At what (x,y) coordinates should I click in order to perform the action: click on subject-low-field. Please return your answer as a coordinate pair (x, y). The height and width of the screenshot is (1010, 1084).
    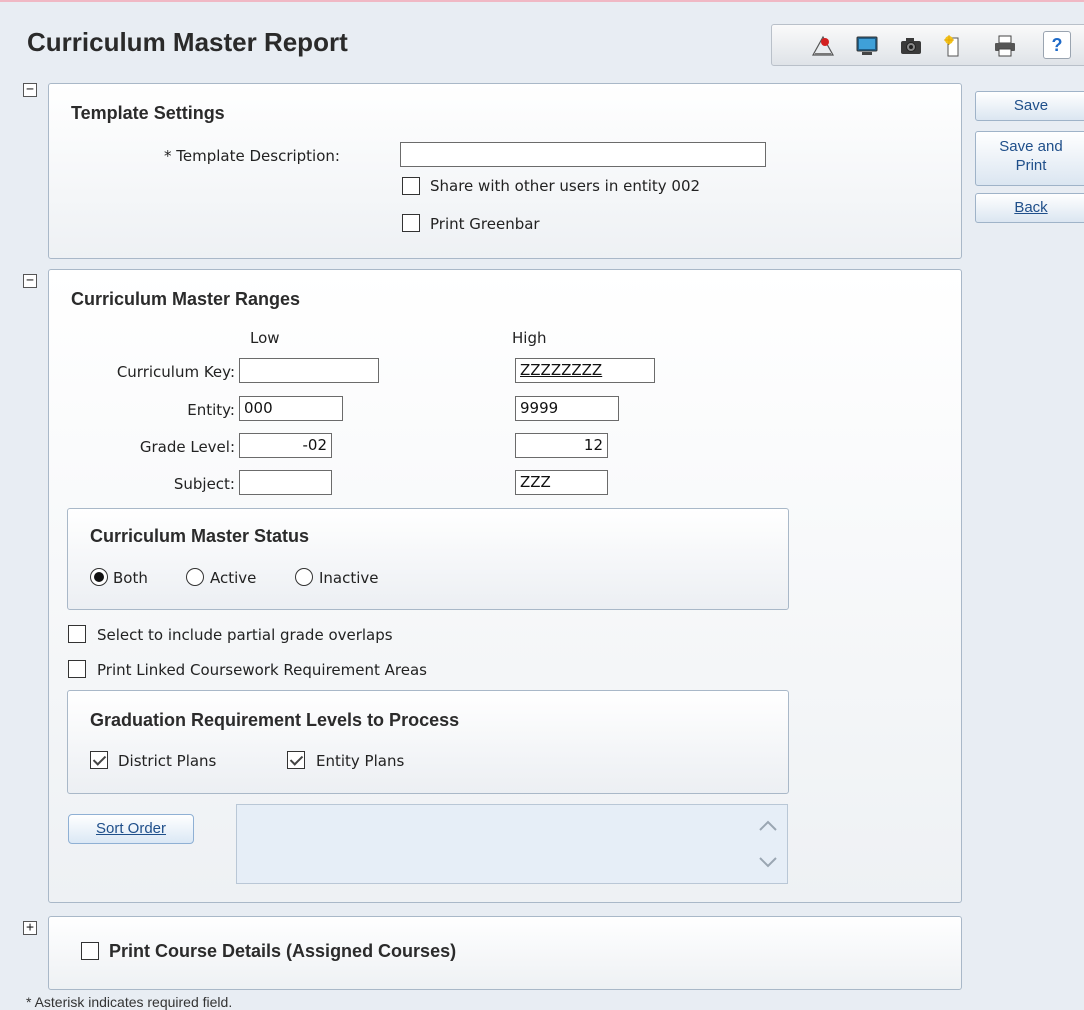
    Looking at the image, I should click on (285, 482).